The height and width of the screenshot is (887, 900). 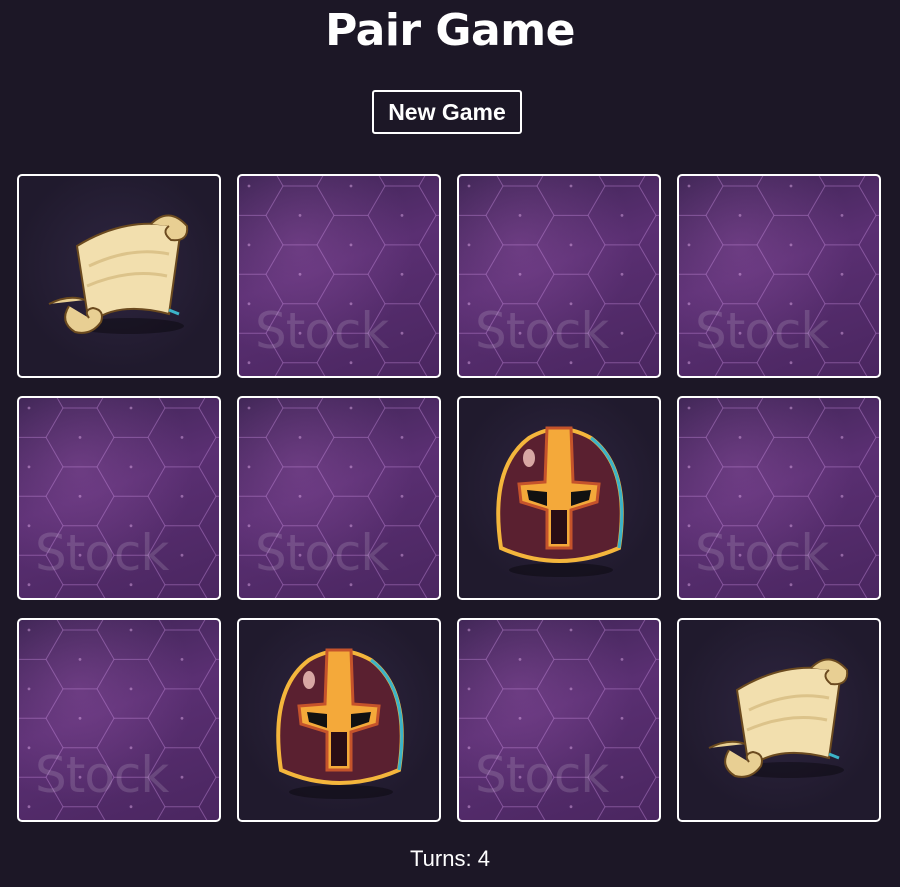 I want to click on new-game-button: New Game, so click(x=447, y=112).